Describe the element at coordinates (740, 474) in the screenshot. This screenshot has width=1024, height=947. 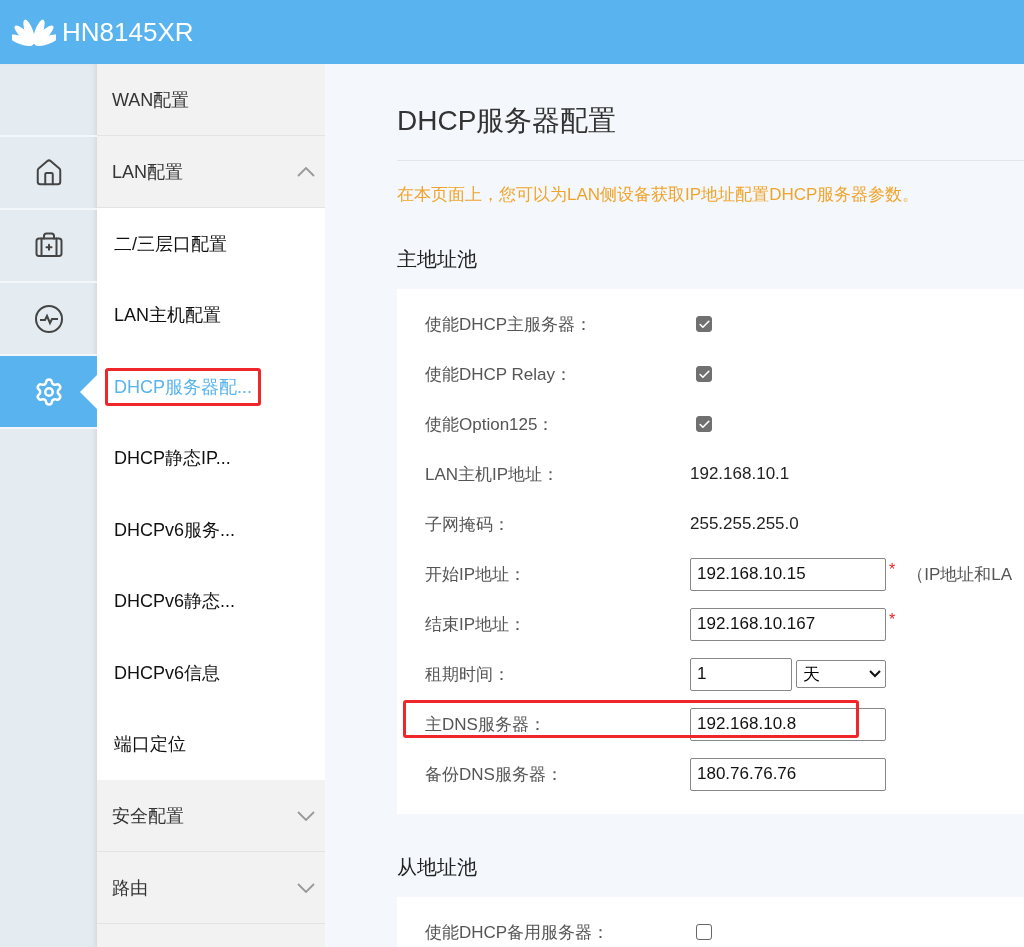
I see `field-value: 192.168.10.1` at that location.